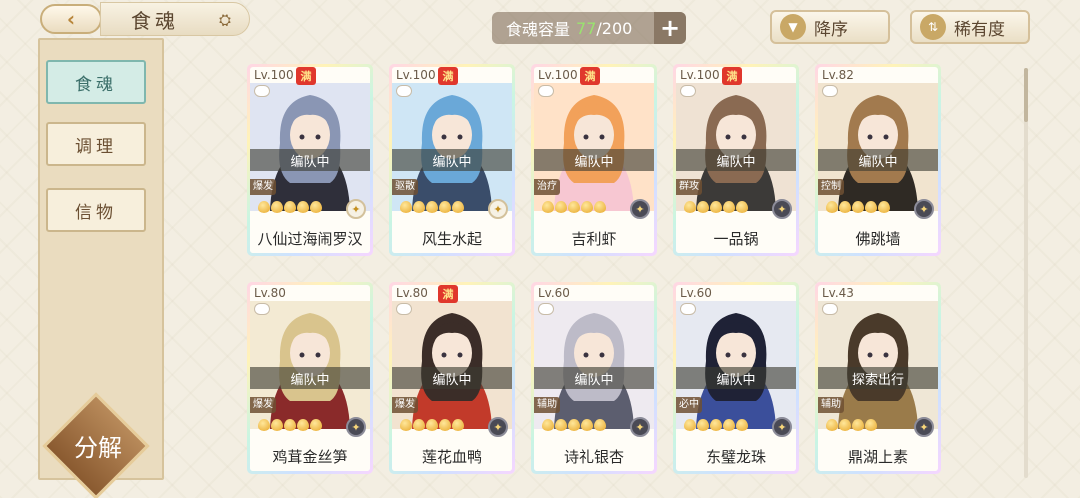 The height and width of the screenshot is (498, 1080). I want to click on food-soul-card: Lv.60 编队中 辅助 ✦ 诗礼银杏, so click(594, 378).